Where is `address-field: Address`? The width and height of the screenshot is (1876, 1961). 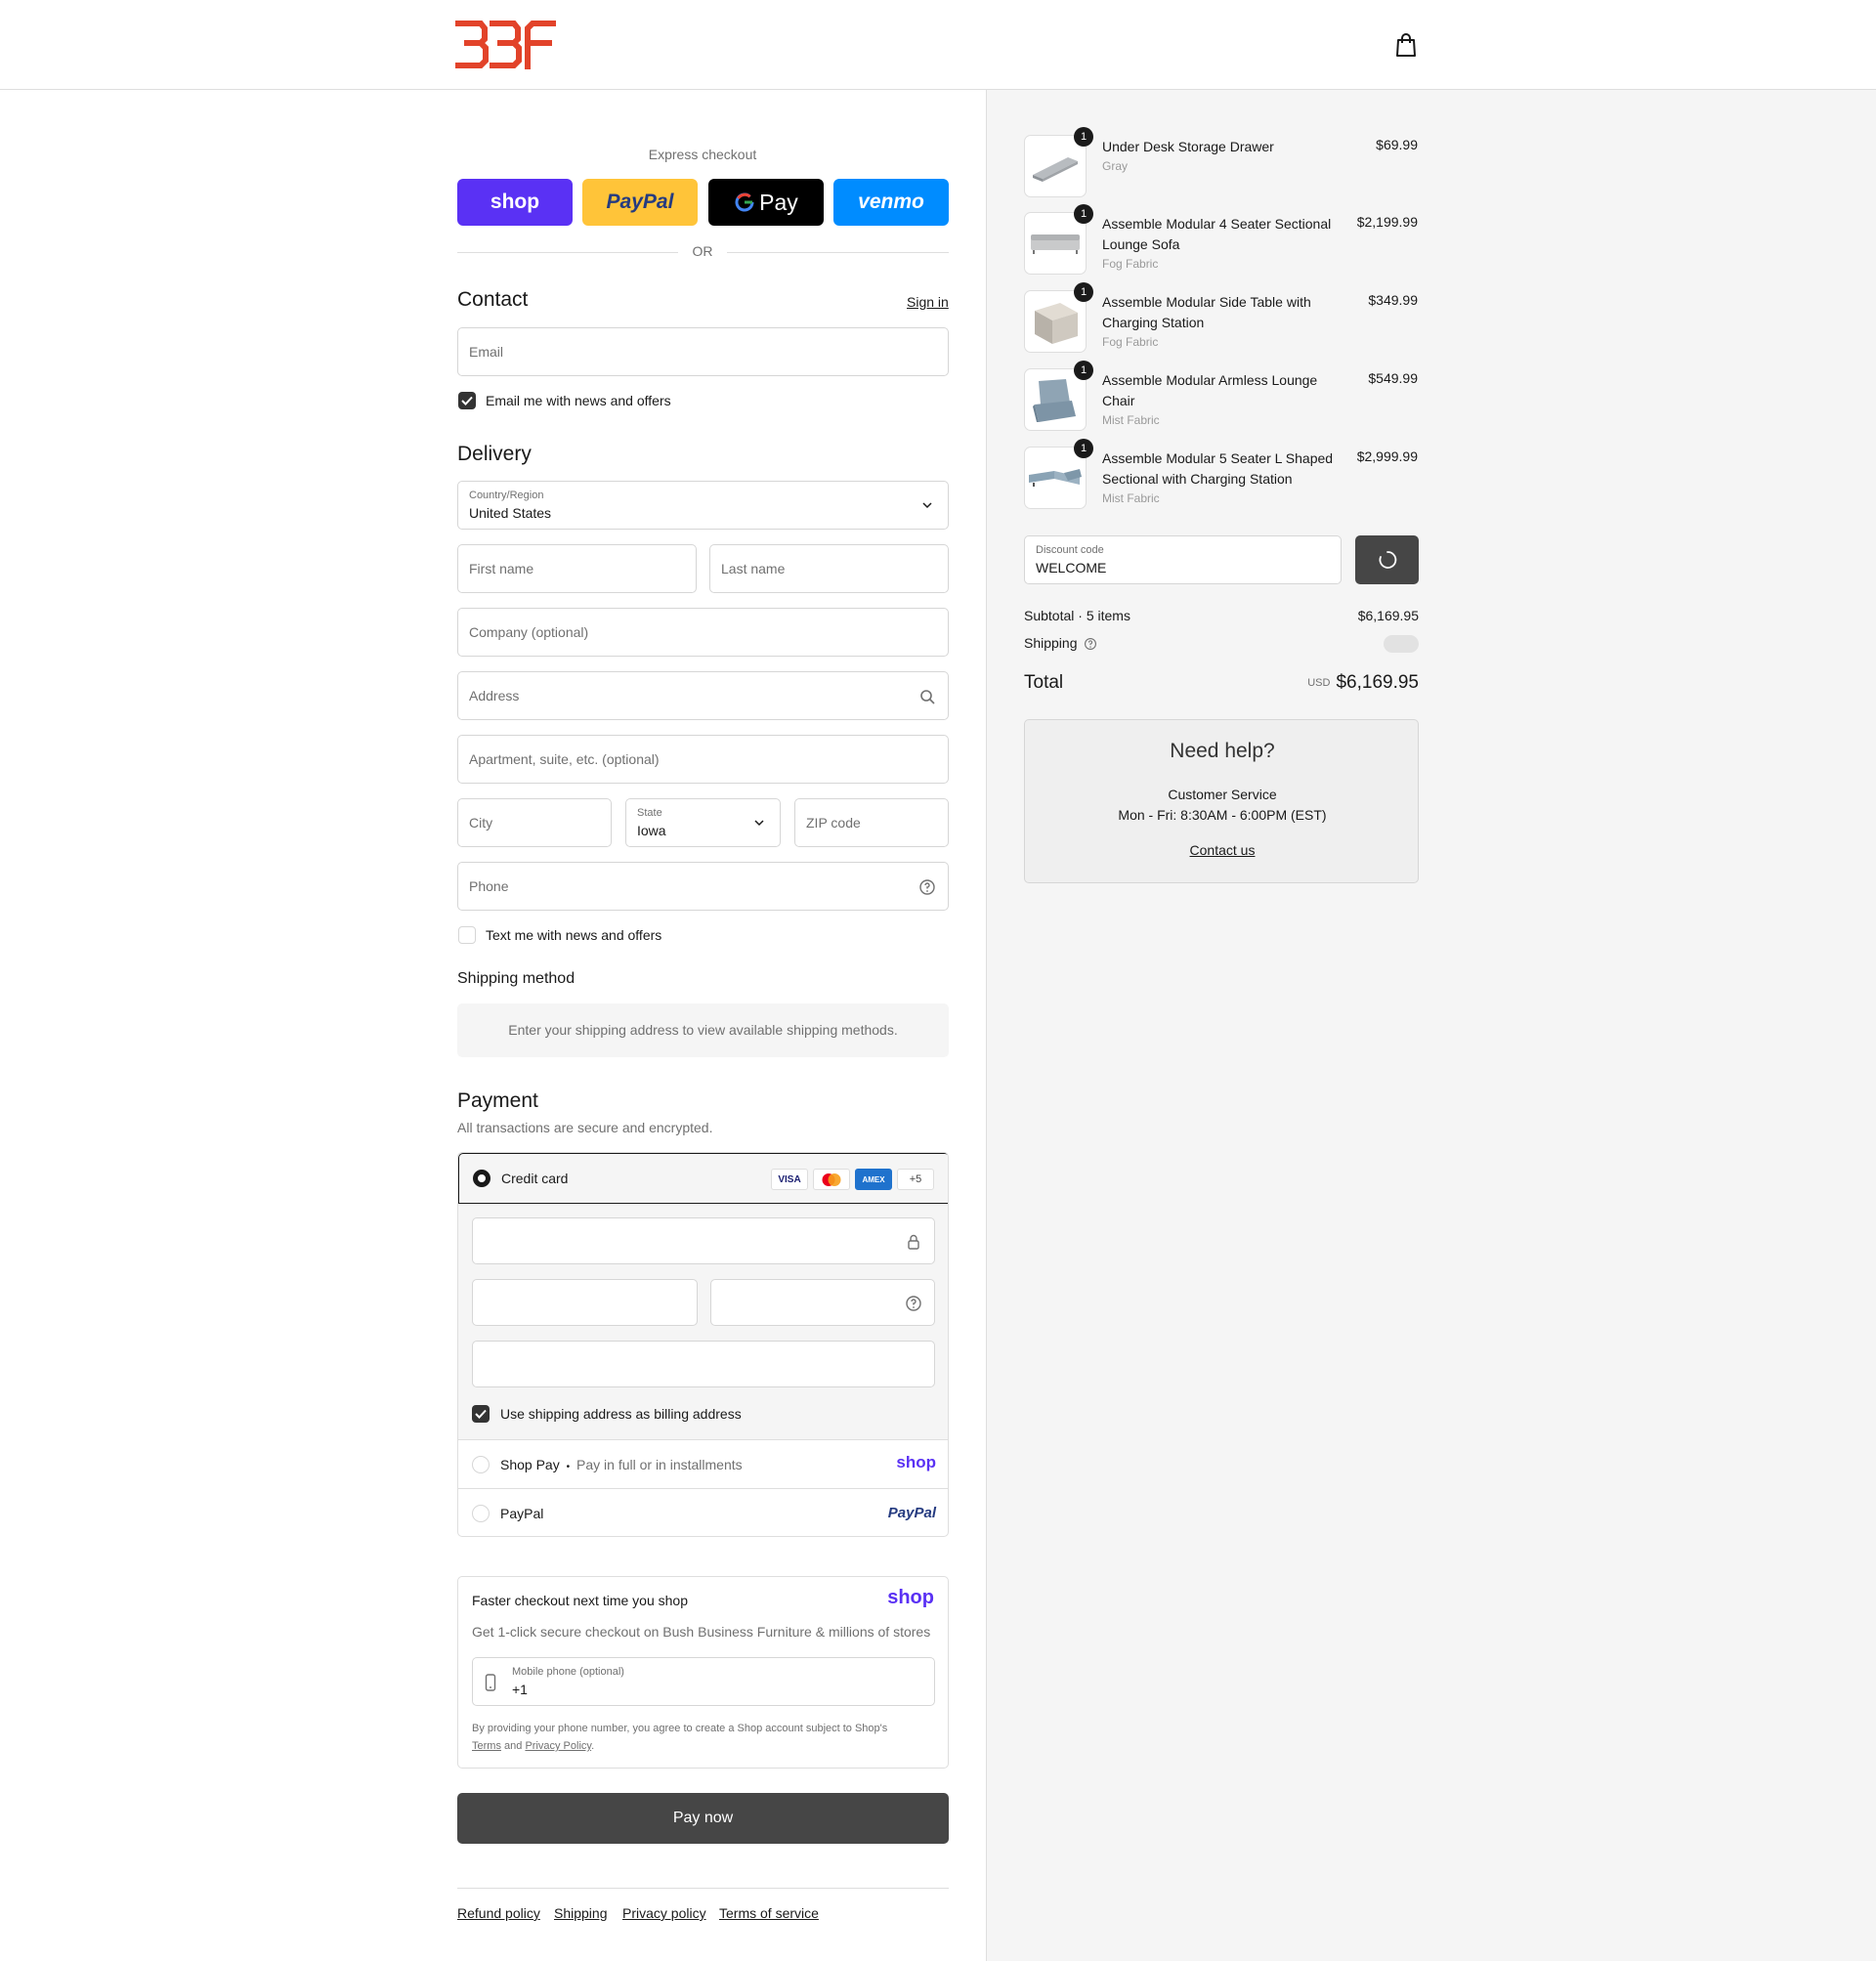 address-field: Address is located at coordinates (703, 695).